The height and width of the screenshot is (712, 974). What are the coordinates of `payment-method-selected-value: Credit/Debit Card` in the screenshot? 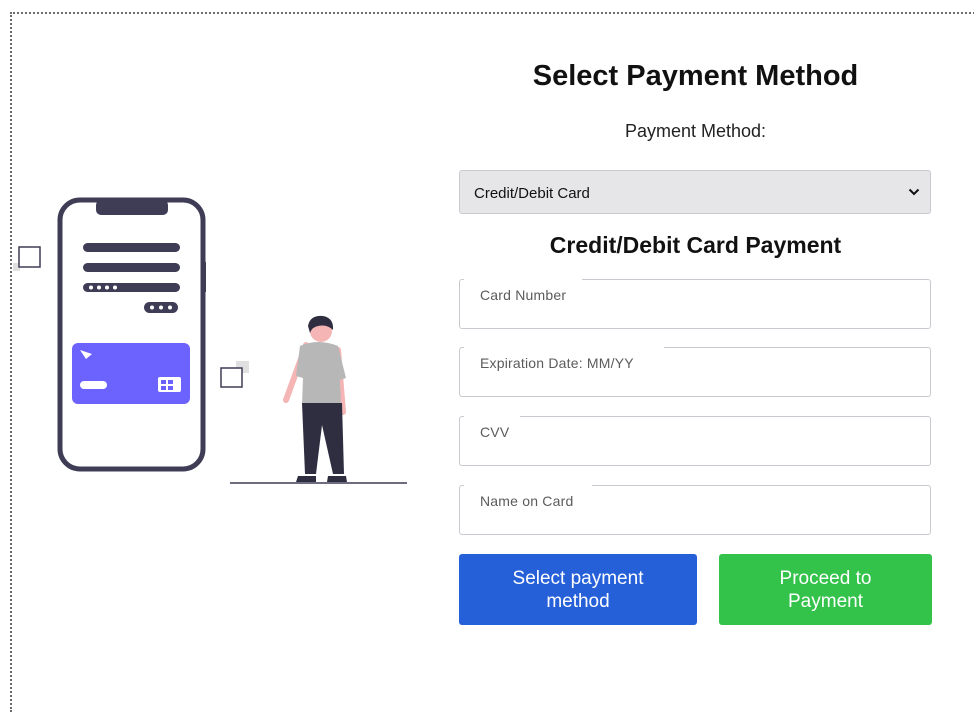 It's located at (532, 193).